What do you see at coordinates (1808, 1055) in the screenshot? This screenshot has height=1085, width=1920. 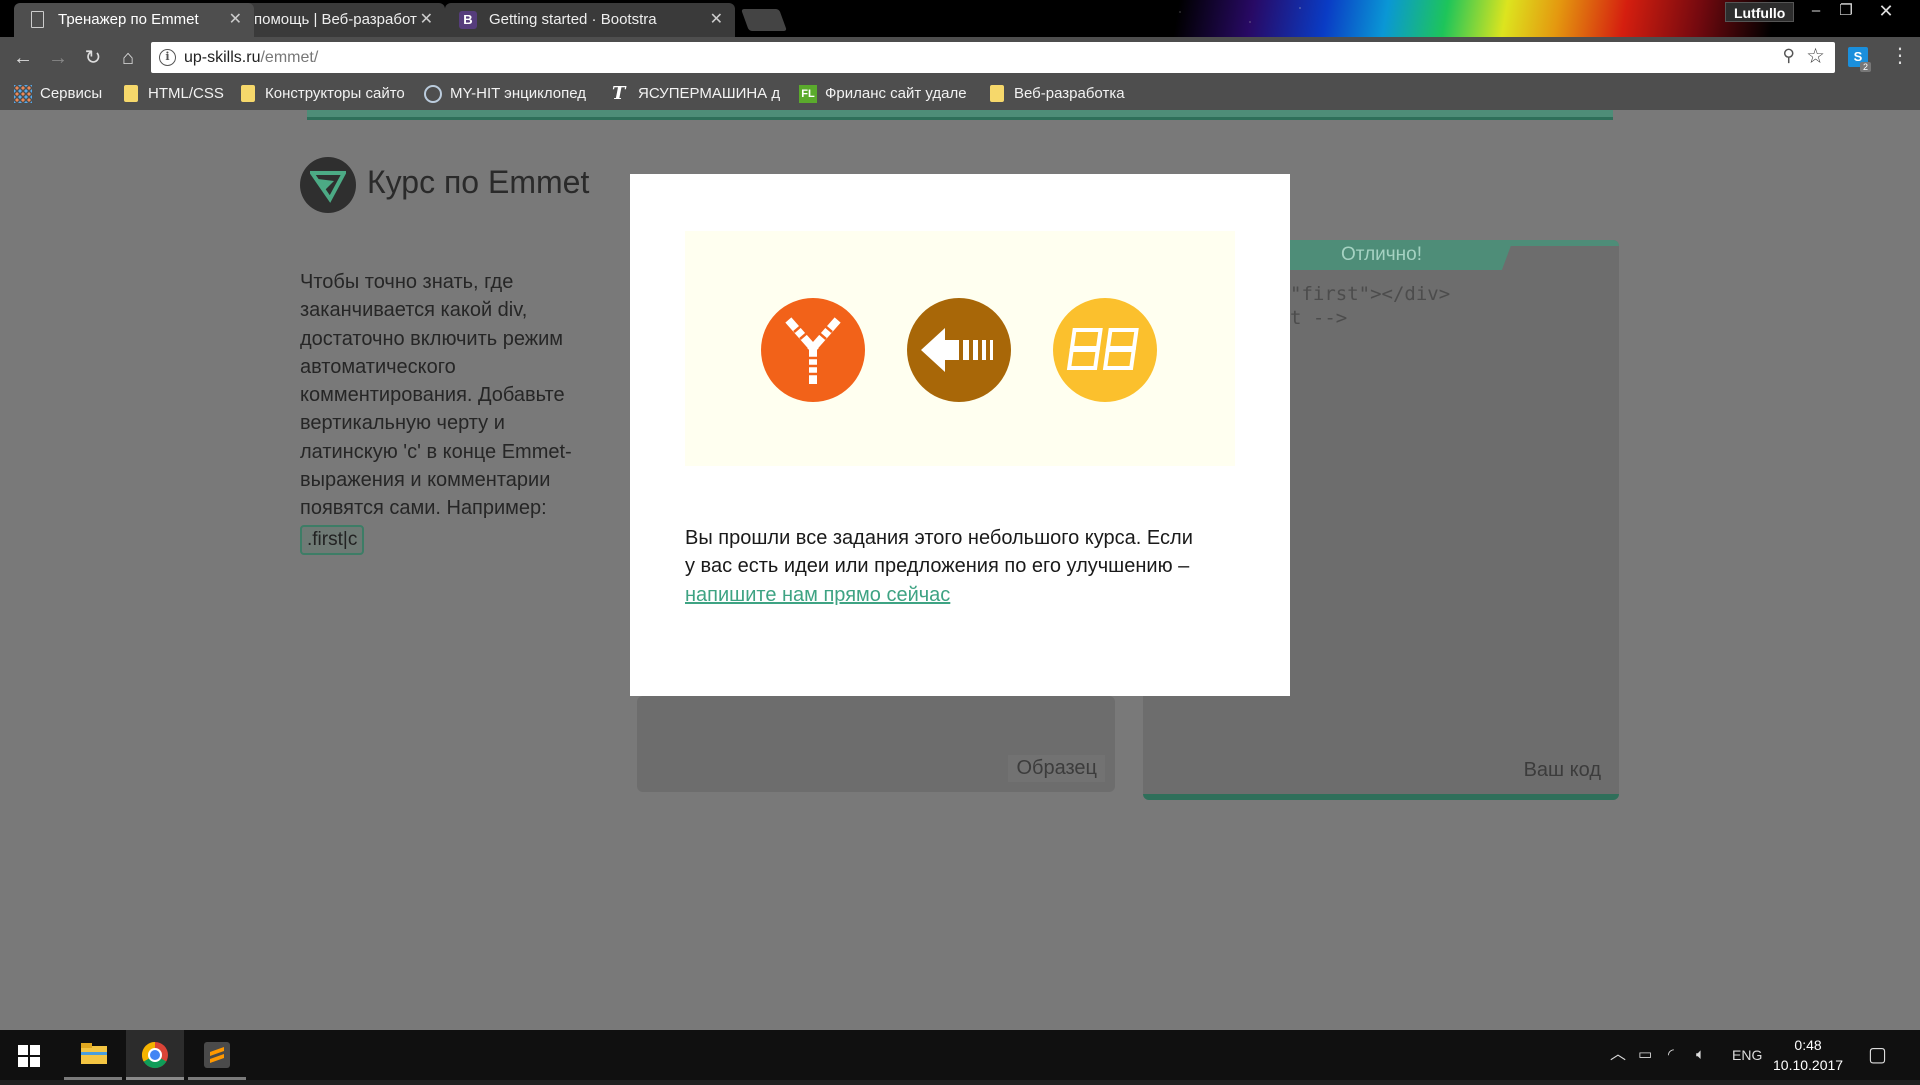 I see `system-clock: 0:48 10.10.2017` at bounding box center [1808, 1055].